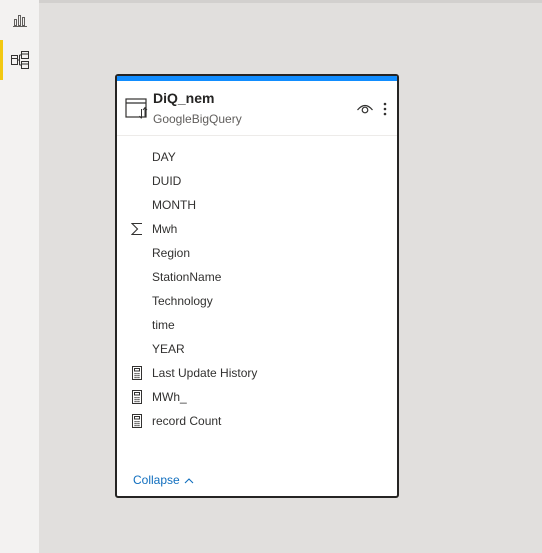 The height and width of the screenshot is (553, 542). I want to click on field-label: Last Update History, so click(205, 373).